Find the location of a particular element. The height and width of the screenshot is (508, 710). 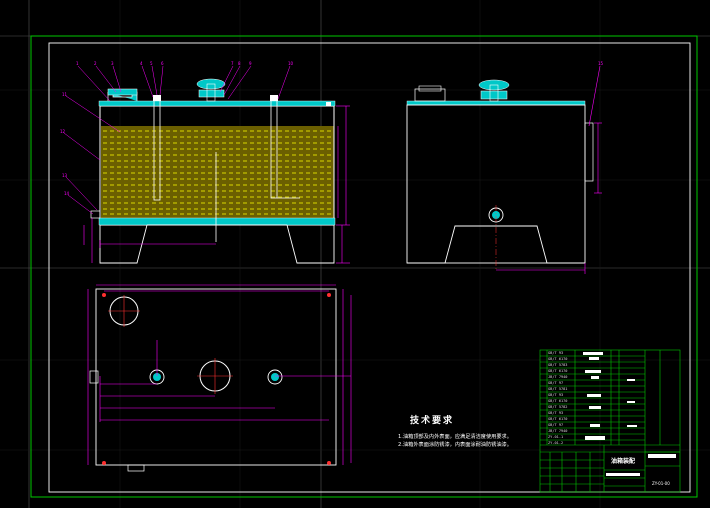

part-row: ZY-01-1 is located at coordinates (556, 437).